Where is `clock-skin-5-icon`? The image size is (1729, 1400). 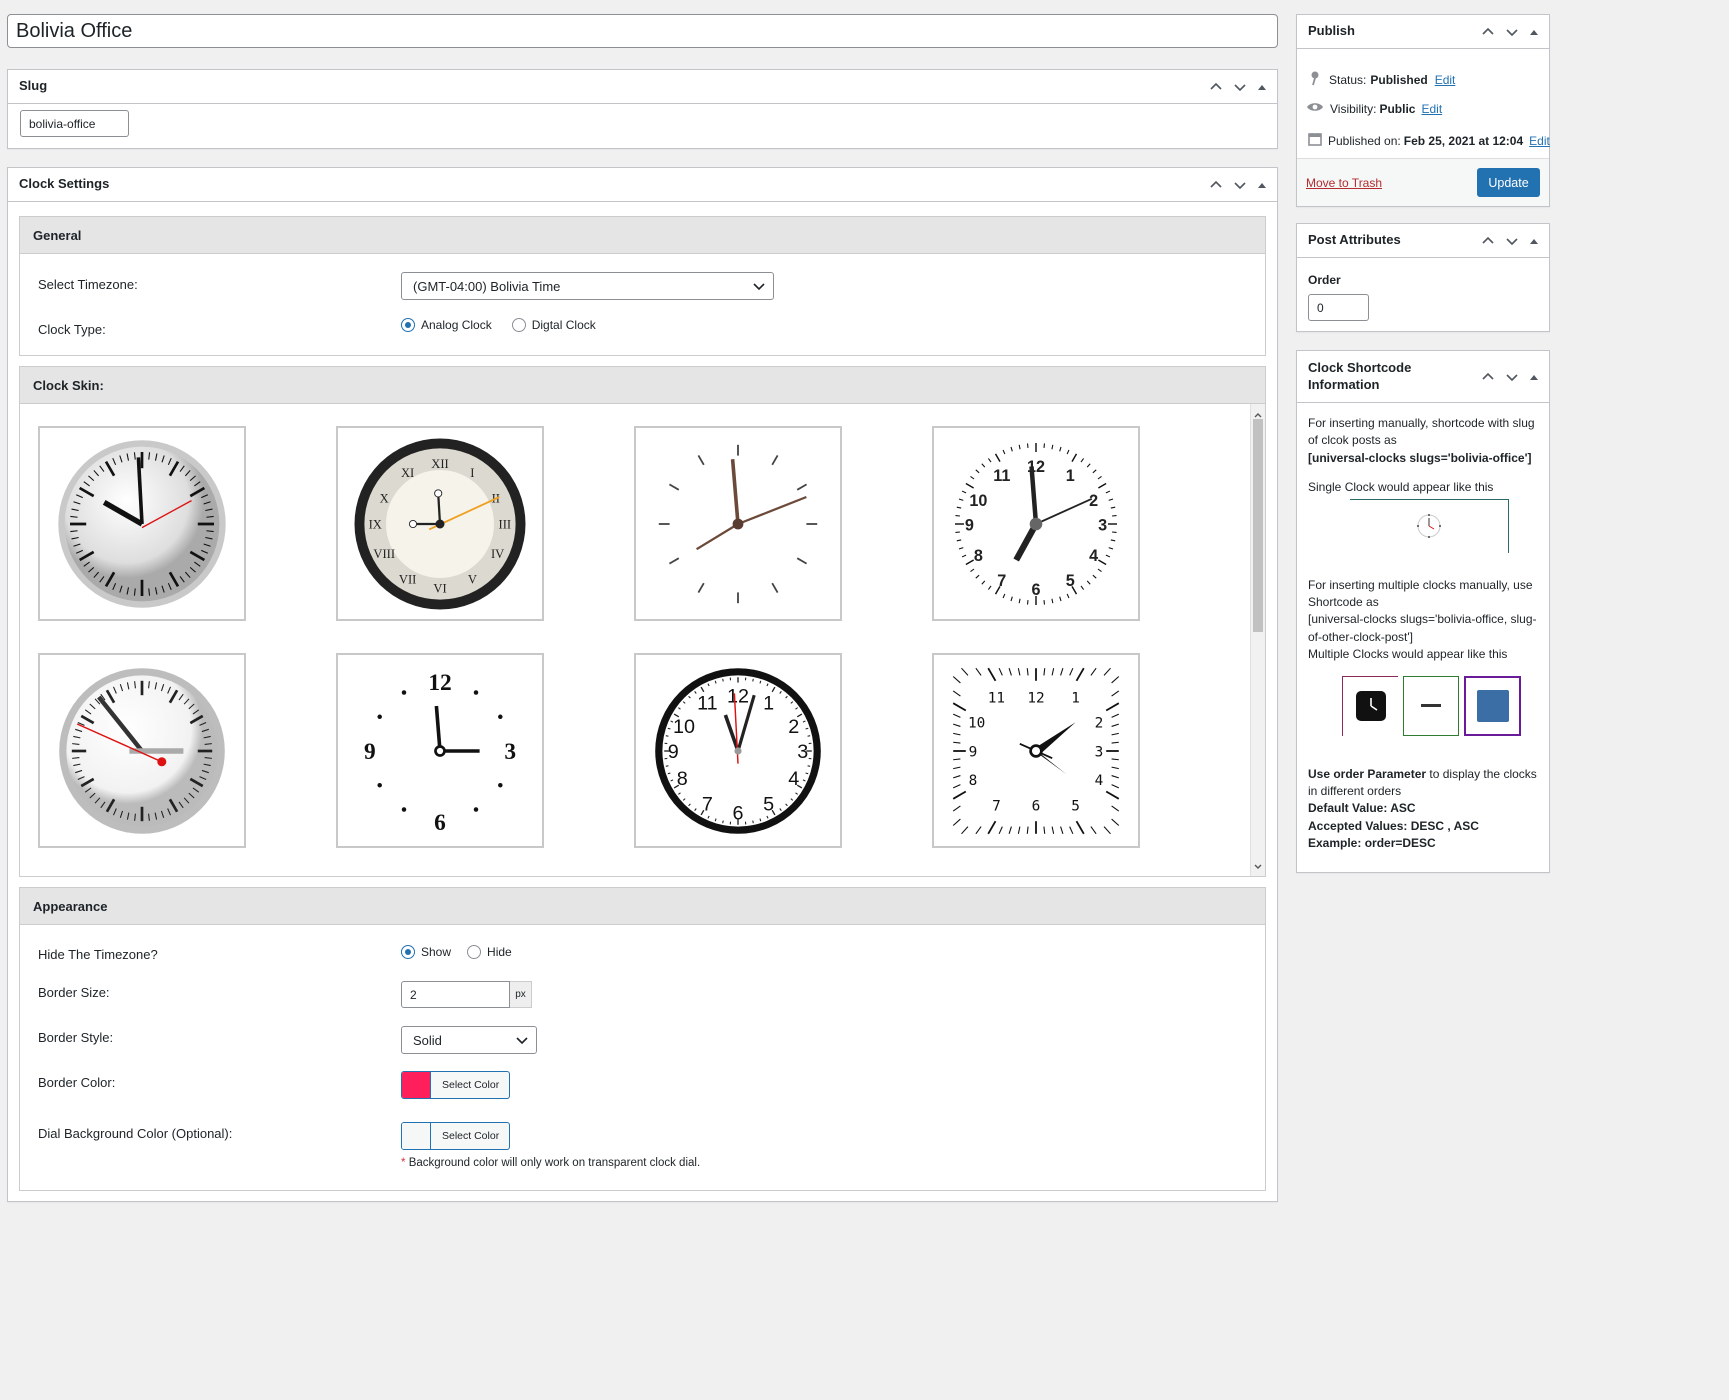 clock-skin-5-icon is located at coordinates (142, 750).